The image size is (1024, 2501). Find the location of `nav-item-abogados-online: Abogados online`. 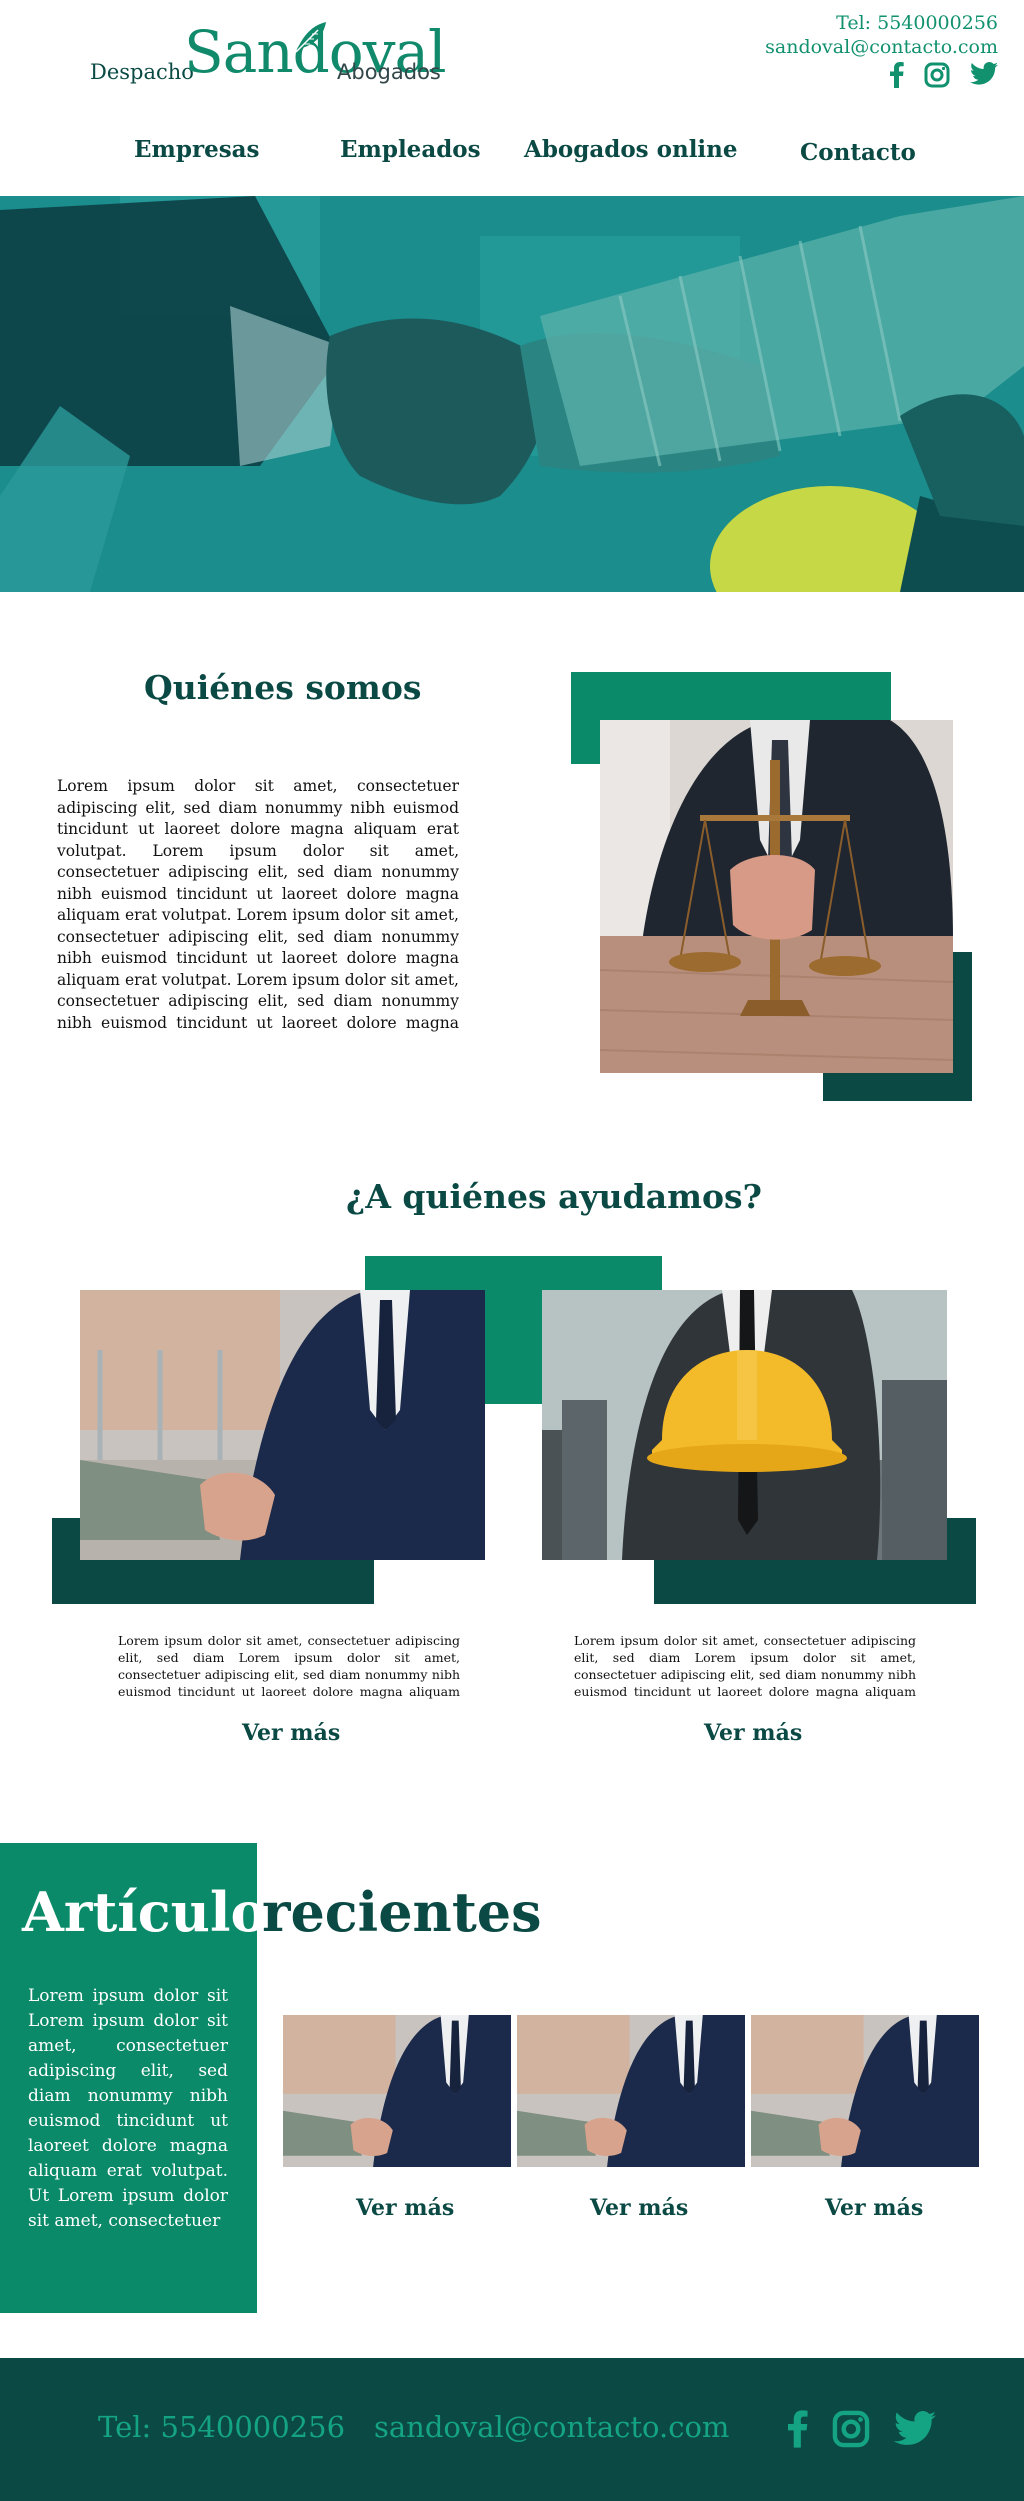

nav-item-abogados-online: Abogados online is located at coordinates (631, 149).